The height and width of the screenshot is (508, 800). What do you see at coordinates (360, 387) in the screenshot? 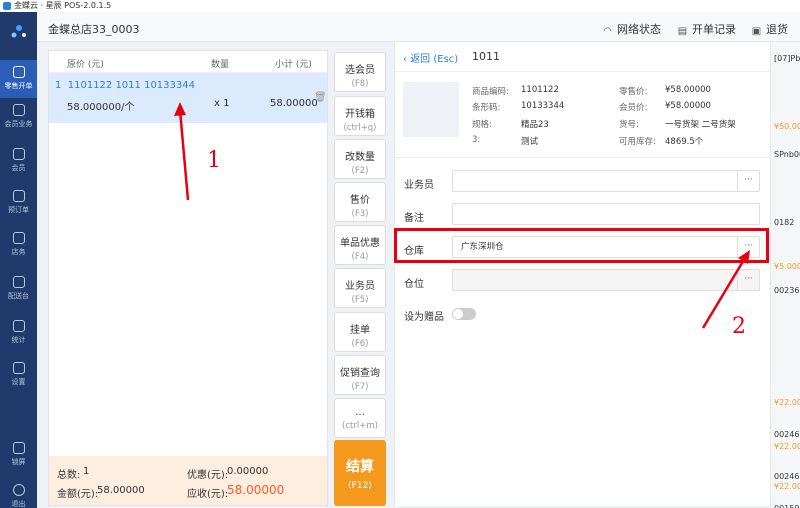
I see `fkey-shortcut: (F7)` at bounding box center [360, 387].